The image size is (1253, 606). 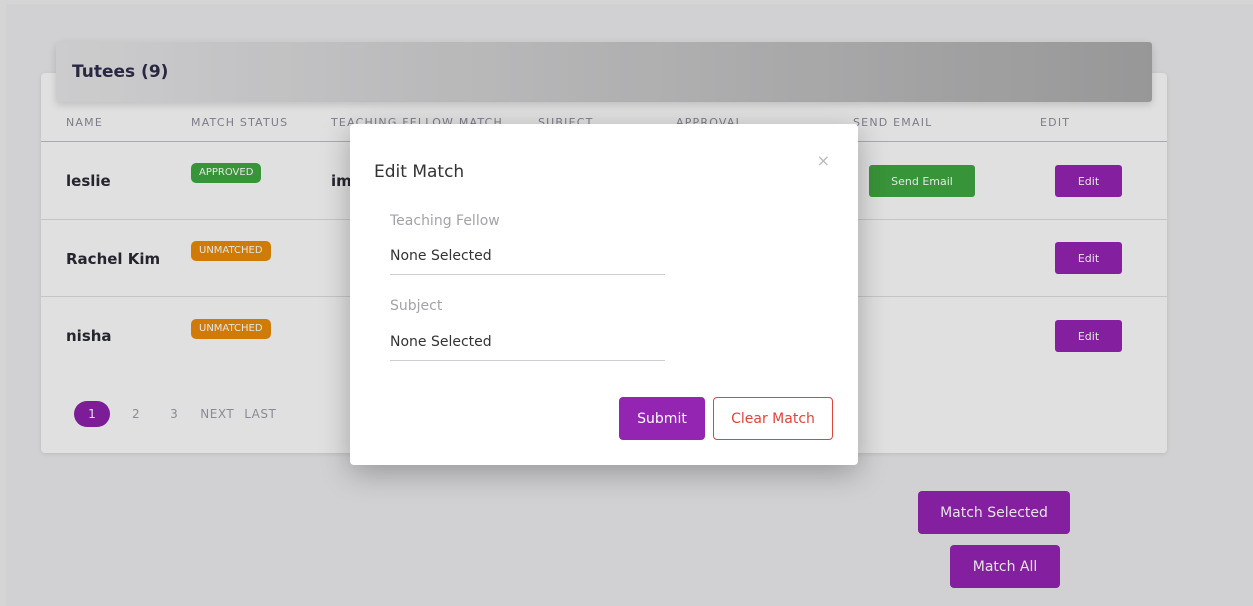 I want to click on subject-select: None Selected, so click(x=527, y=347).